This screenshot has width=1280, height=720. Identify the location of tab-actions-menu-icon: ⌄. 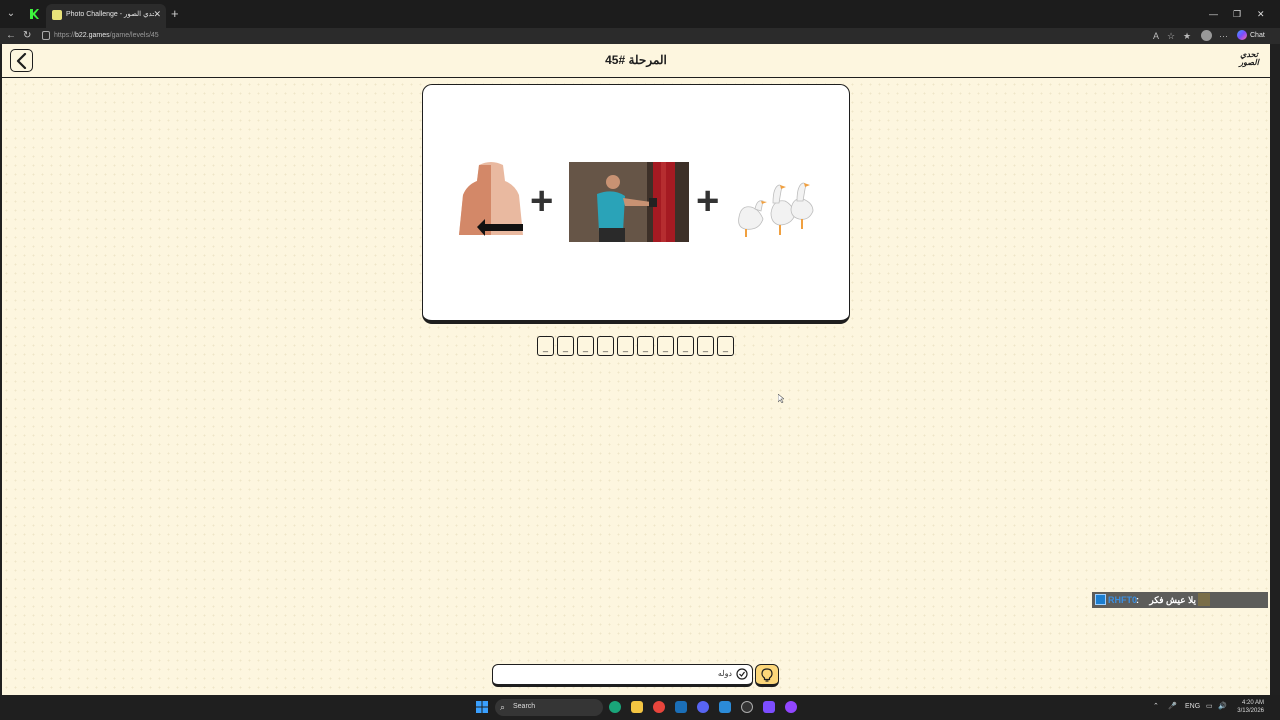
(11, 14).